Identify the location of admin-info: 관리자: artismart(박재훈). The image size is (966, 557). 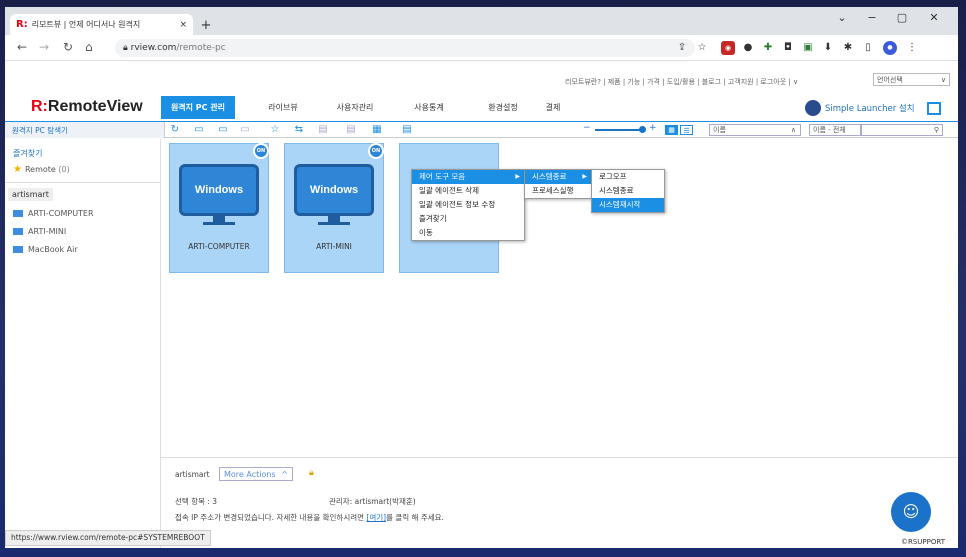
(372, 501).